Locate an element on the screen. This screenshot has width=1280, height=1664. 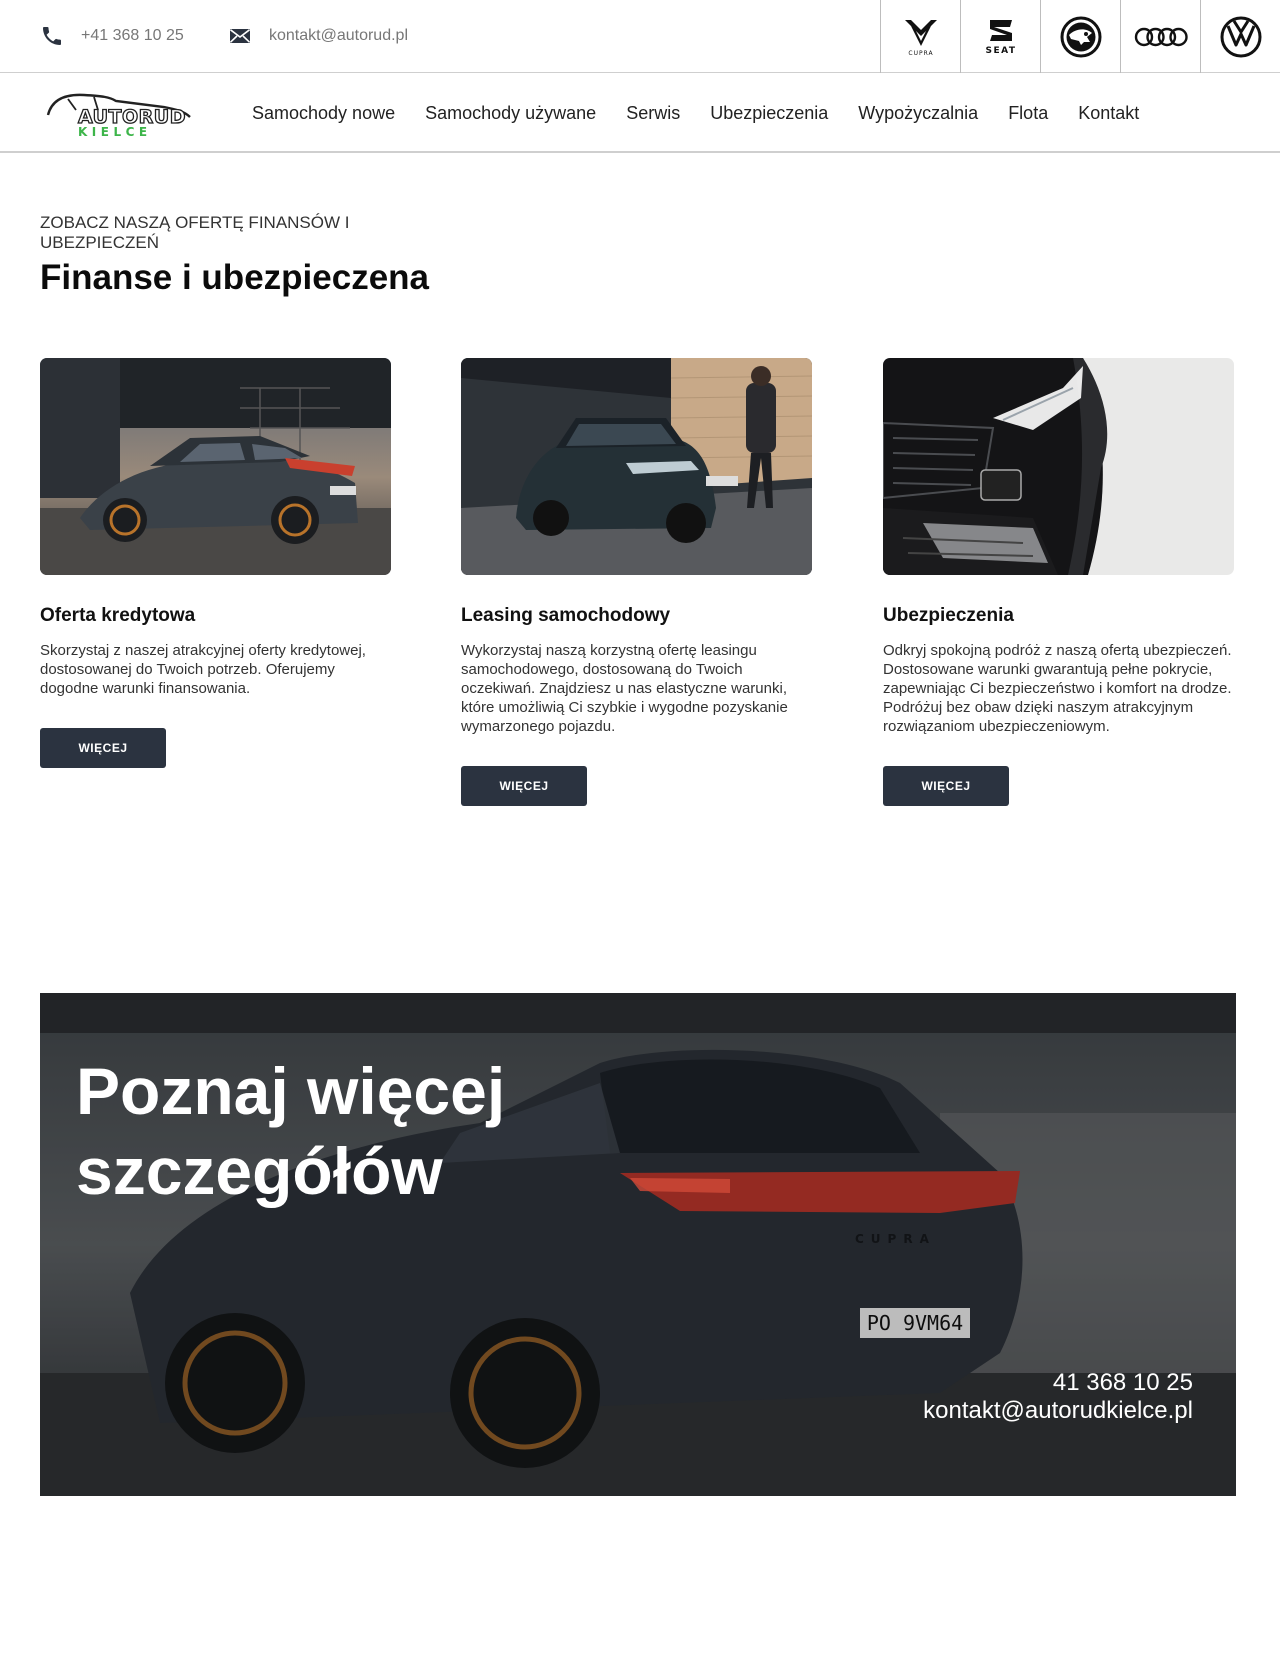
skoda-icon is located at coordinates (1080, 36).